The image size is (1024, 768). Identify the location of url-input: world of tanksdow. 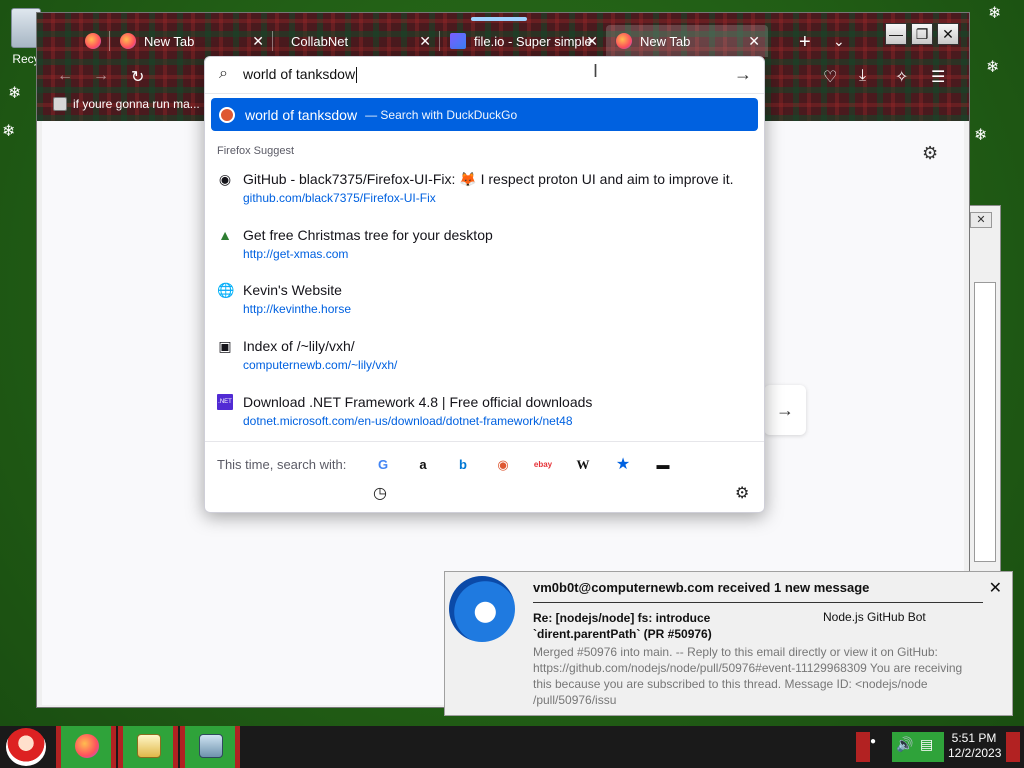
(300, 75).